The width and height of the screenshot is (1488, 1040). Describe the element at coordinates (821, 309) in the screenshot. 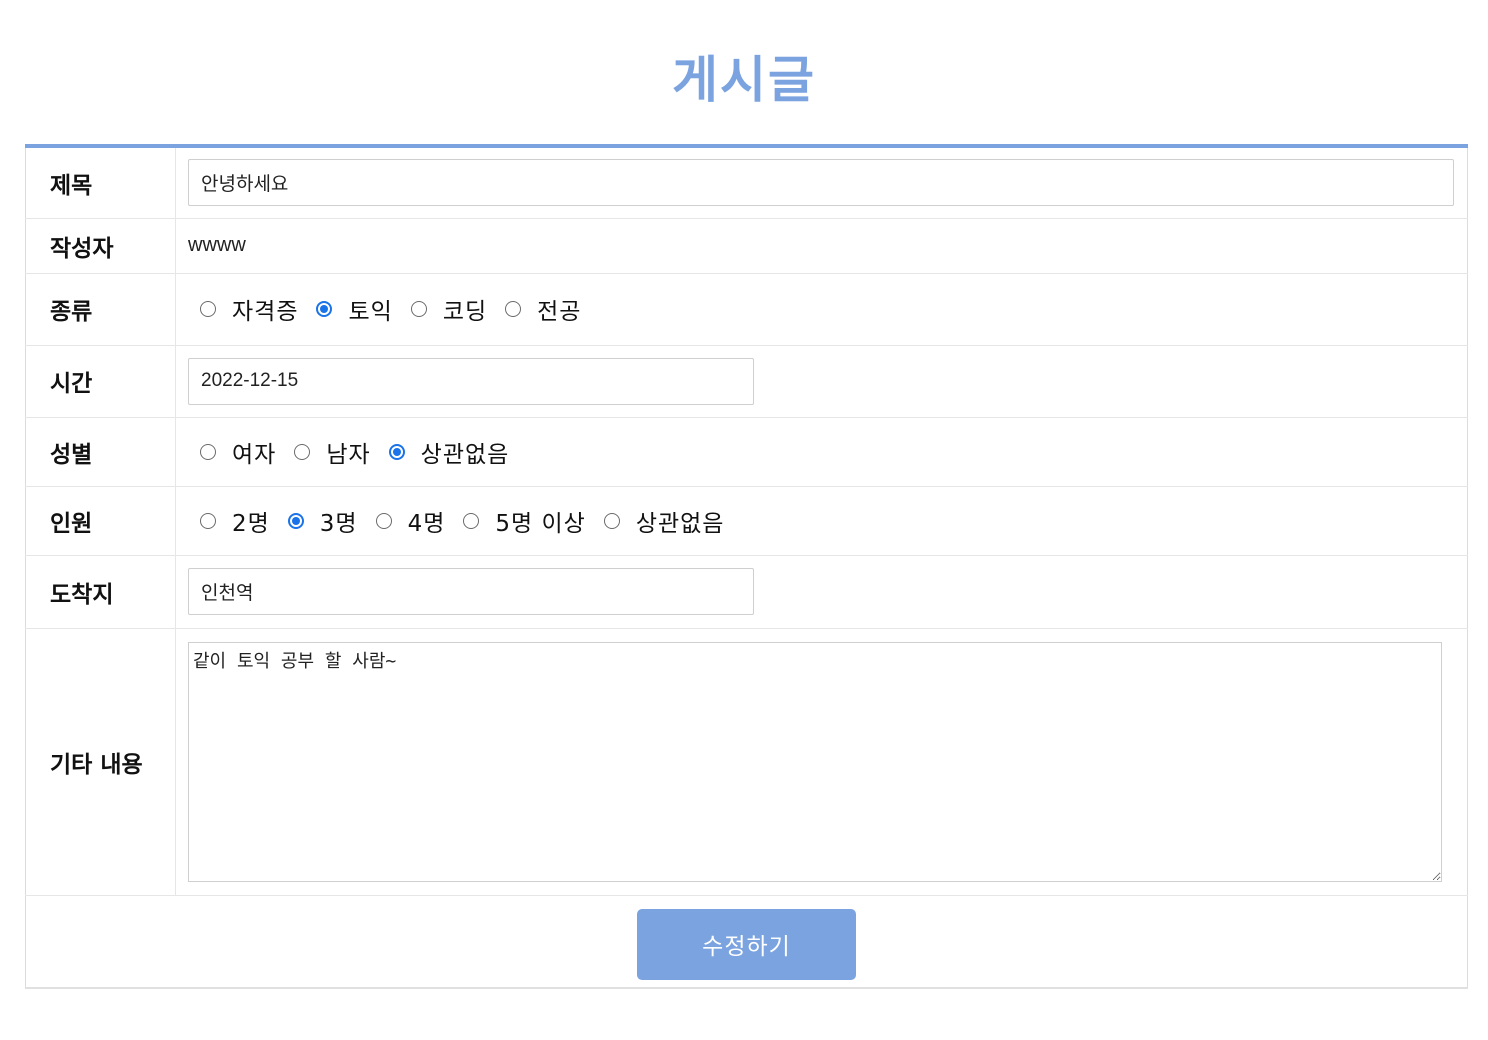

I see `category-radio-group: 자격증 토익 코딩 전공` at that location.